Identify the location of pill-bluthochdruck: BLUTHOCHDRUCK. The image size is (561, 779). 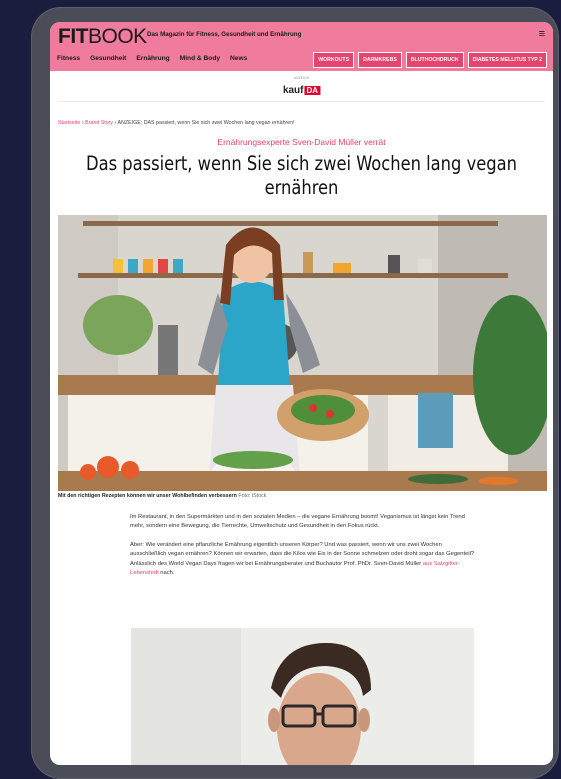
(434, 60).